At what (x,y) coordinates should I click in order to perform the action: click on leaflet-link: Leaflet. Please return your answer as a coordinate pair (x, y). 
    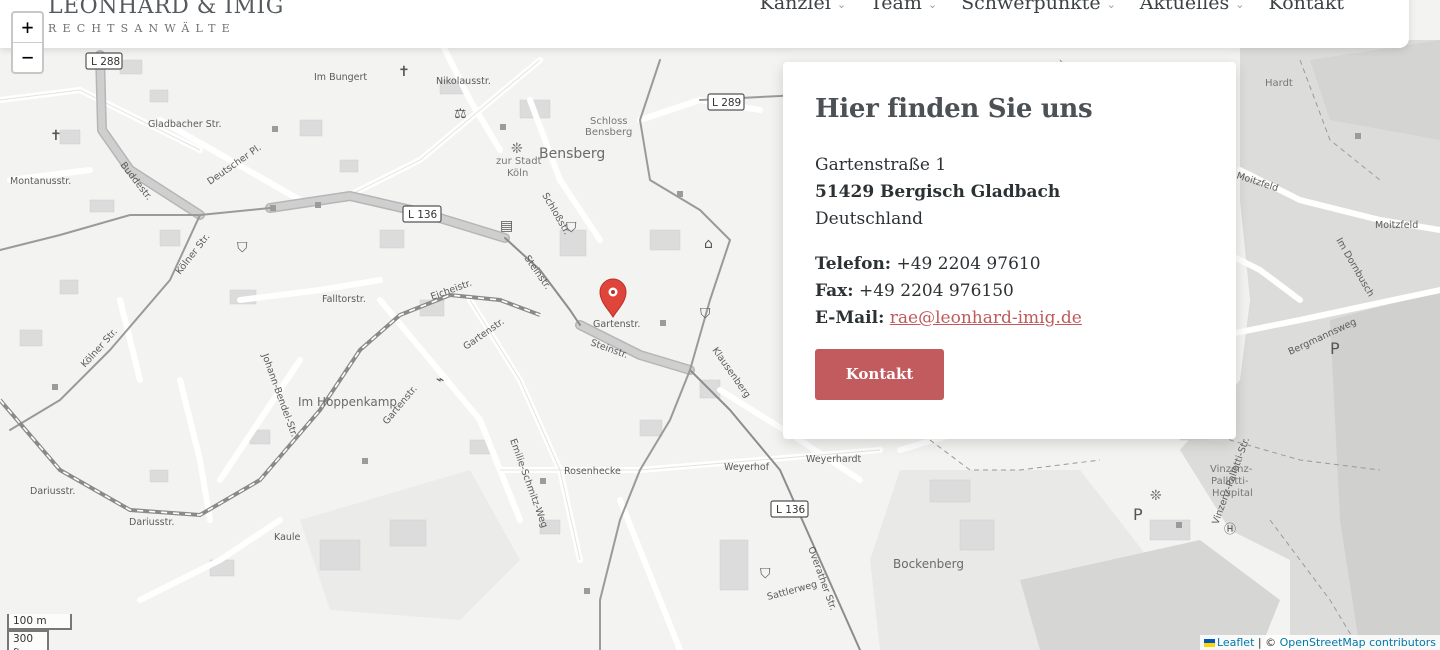
    Looking at the image, I should click on (1235, 642).